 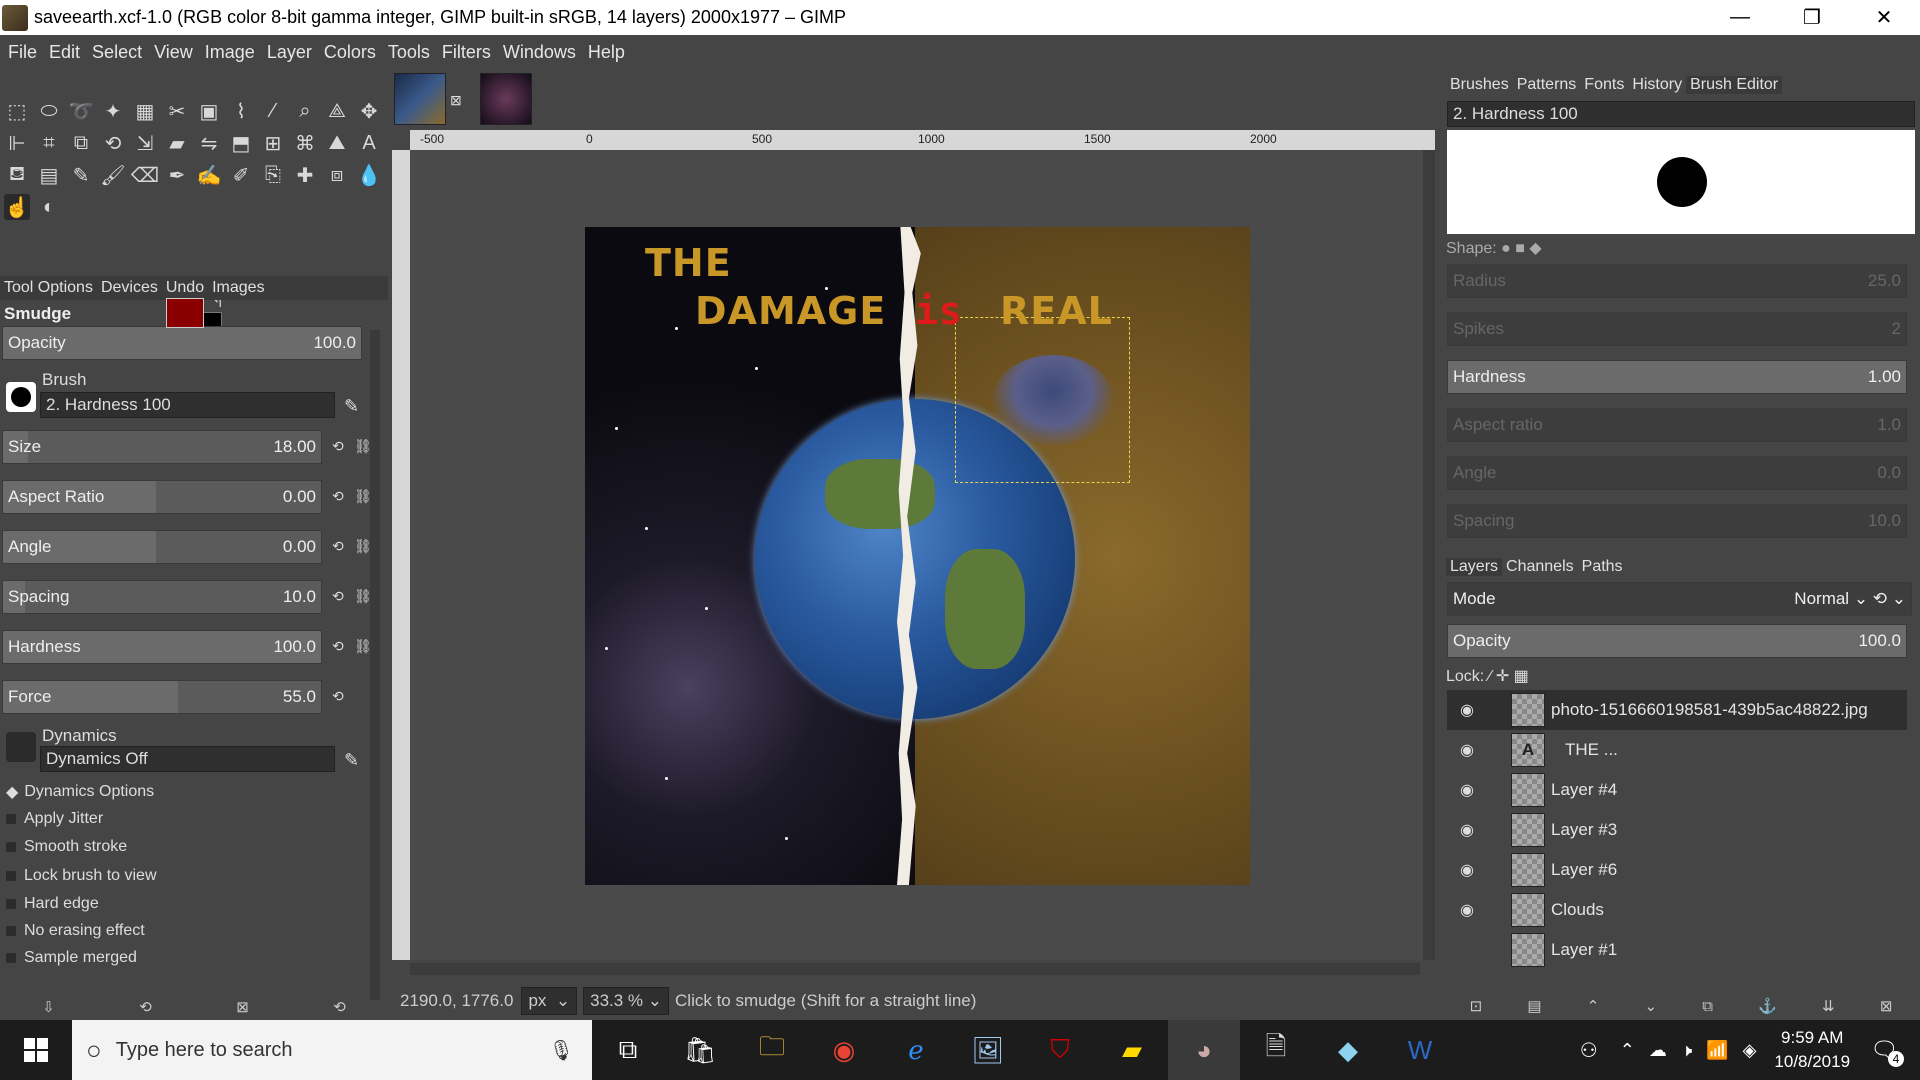 What do you see at coordinates (21, 397) in the screenshot?
I see `brush-preview-icon` at bounding box center [21, 397].